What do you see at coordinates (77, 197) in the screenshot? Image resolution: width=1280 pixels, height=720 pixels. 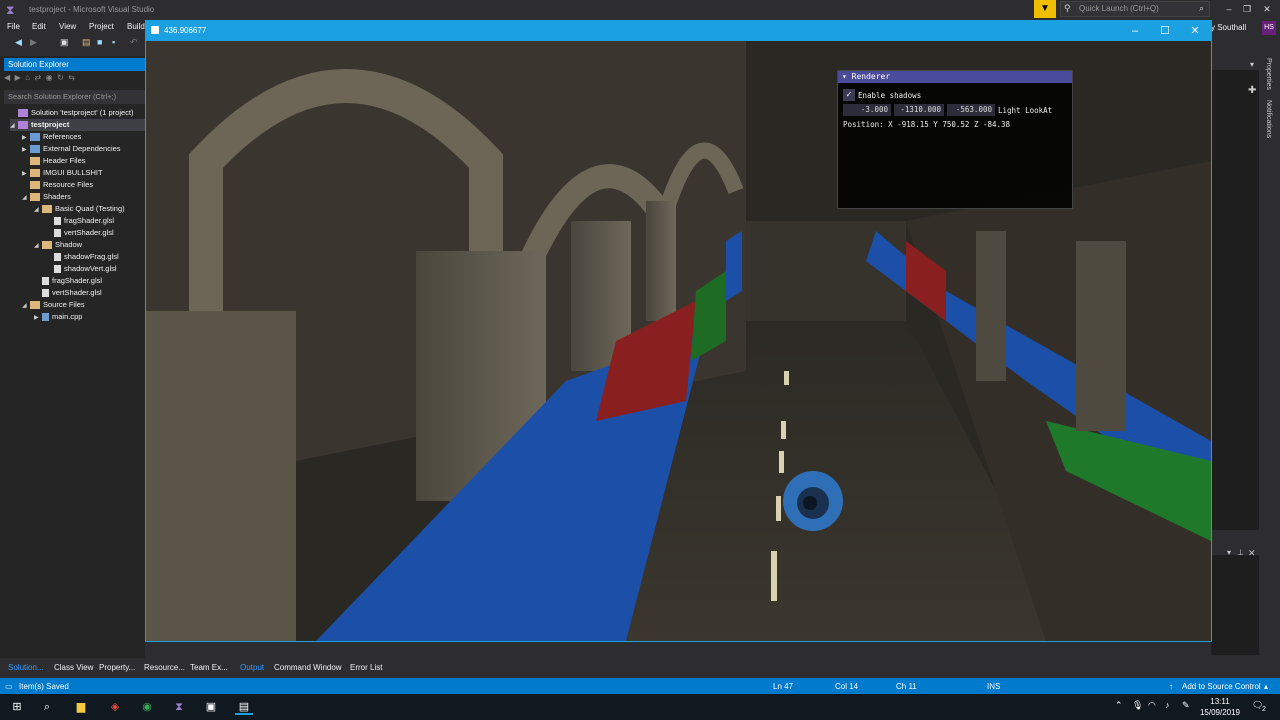 I see `tree-item: ◢ Shaders` at bounding box center [77, 197].